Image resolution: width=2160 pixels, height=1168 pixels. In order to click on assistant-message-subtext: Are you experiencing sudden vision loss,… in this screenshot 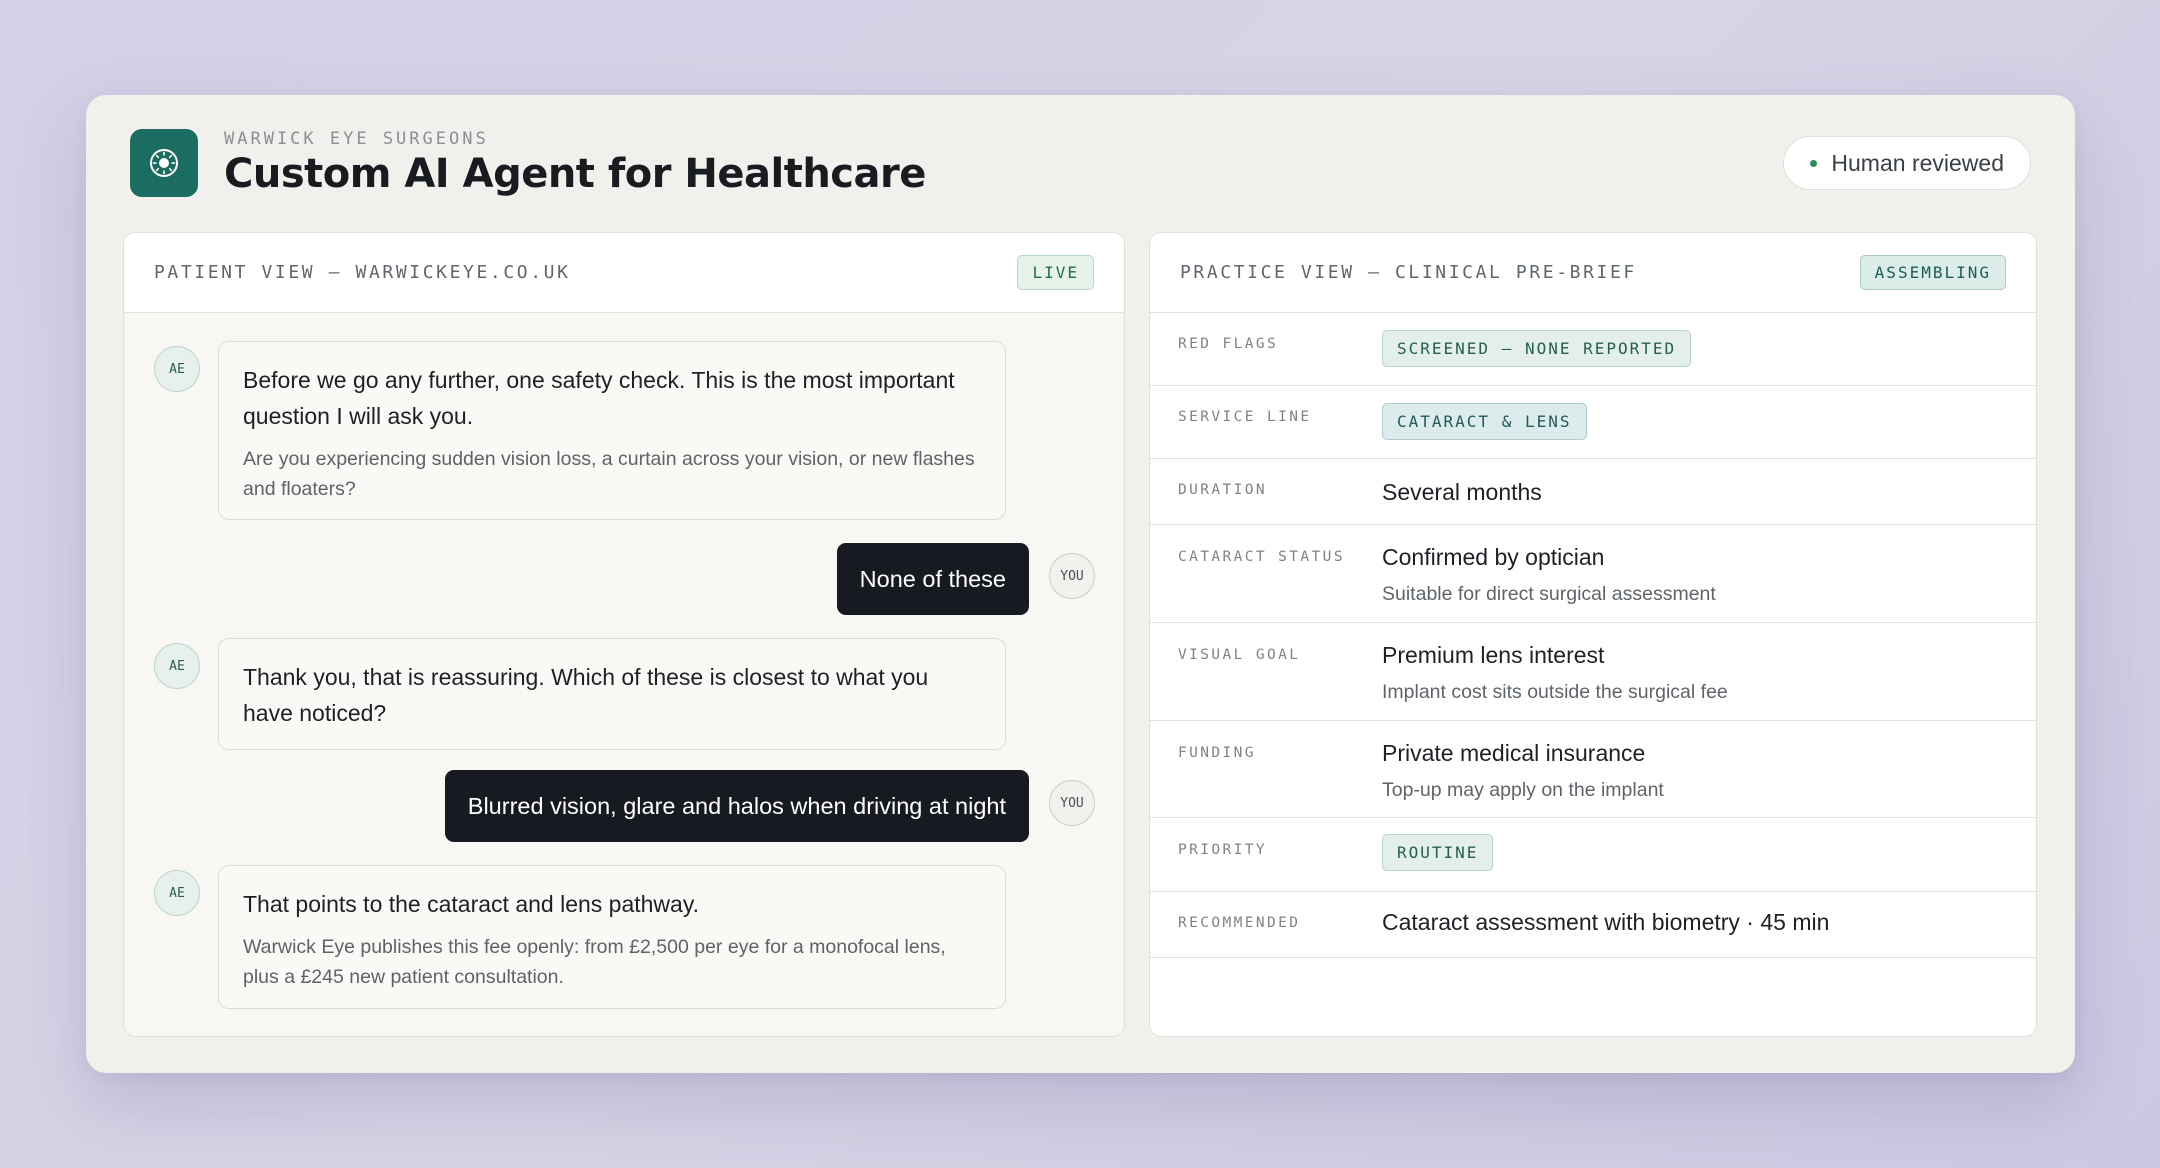, I will do `click(609, 474)`.